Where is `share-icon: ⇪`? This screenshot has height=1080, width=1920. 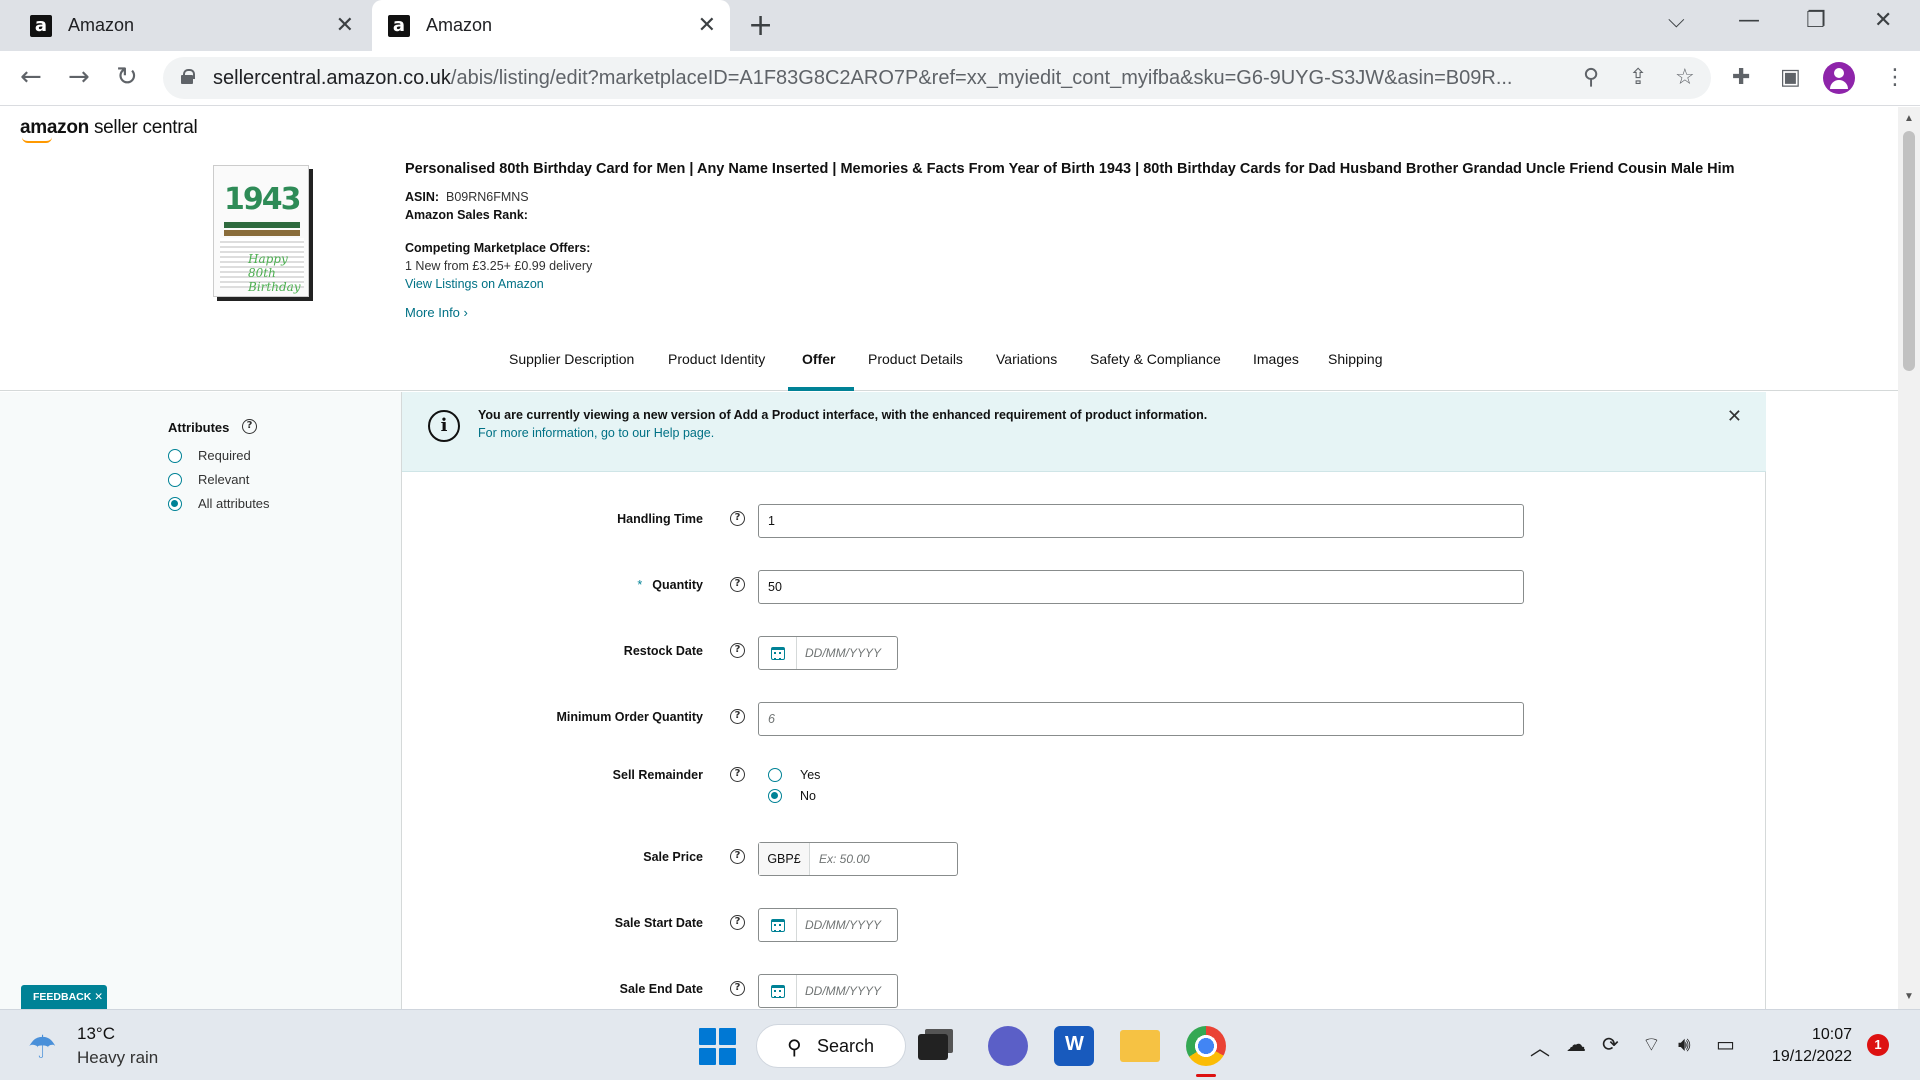
share-icon: ⇪ is located at coordinates (1638, 77).